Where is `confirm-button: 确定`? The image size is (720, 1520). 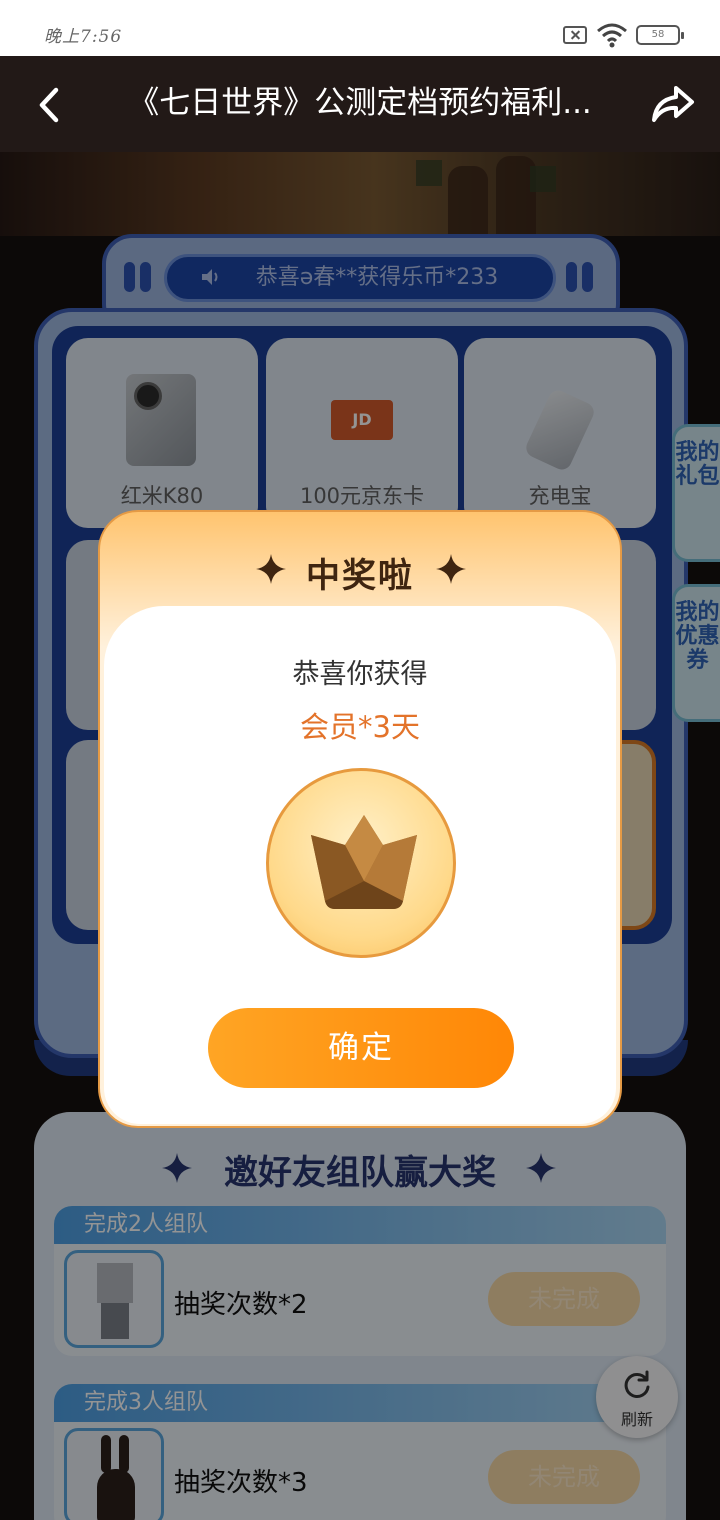 confirm-button: 确定 is located at coordinates (361, 1048).